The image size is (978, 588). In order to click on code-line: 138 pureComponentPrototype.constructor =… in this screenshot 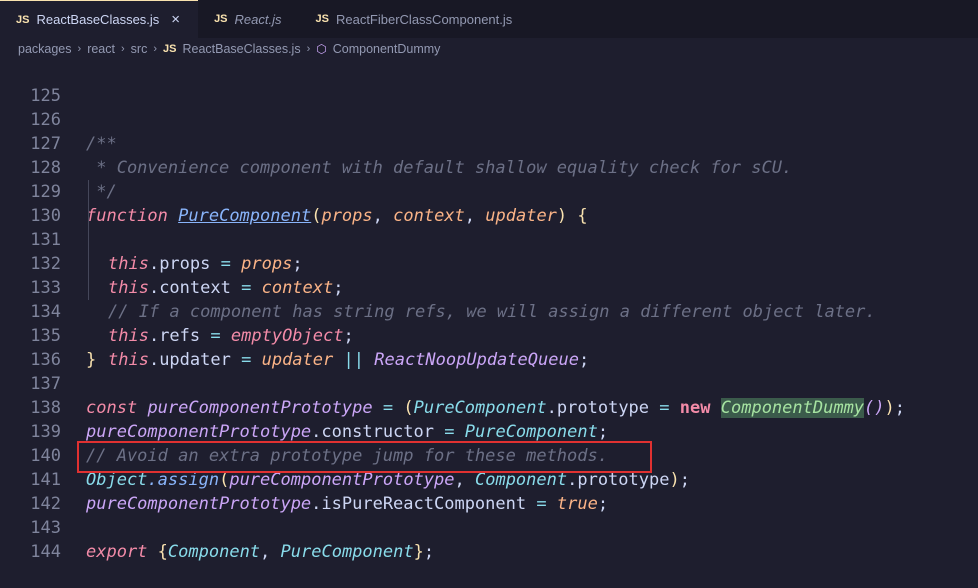, I will do `click(489, 407)`.